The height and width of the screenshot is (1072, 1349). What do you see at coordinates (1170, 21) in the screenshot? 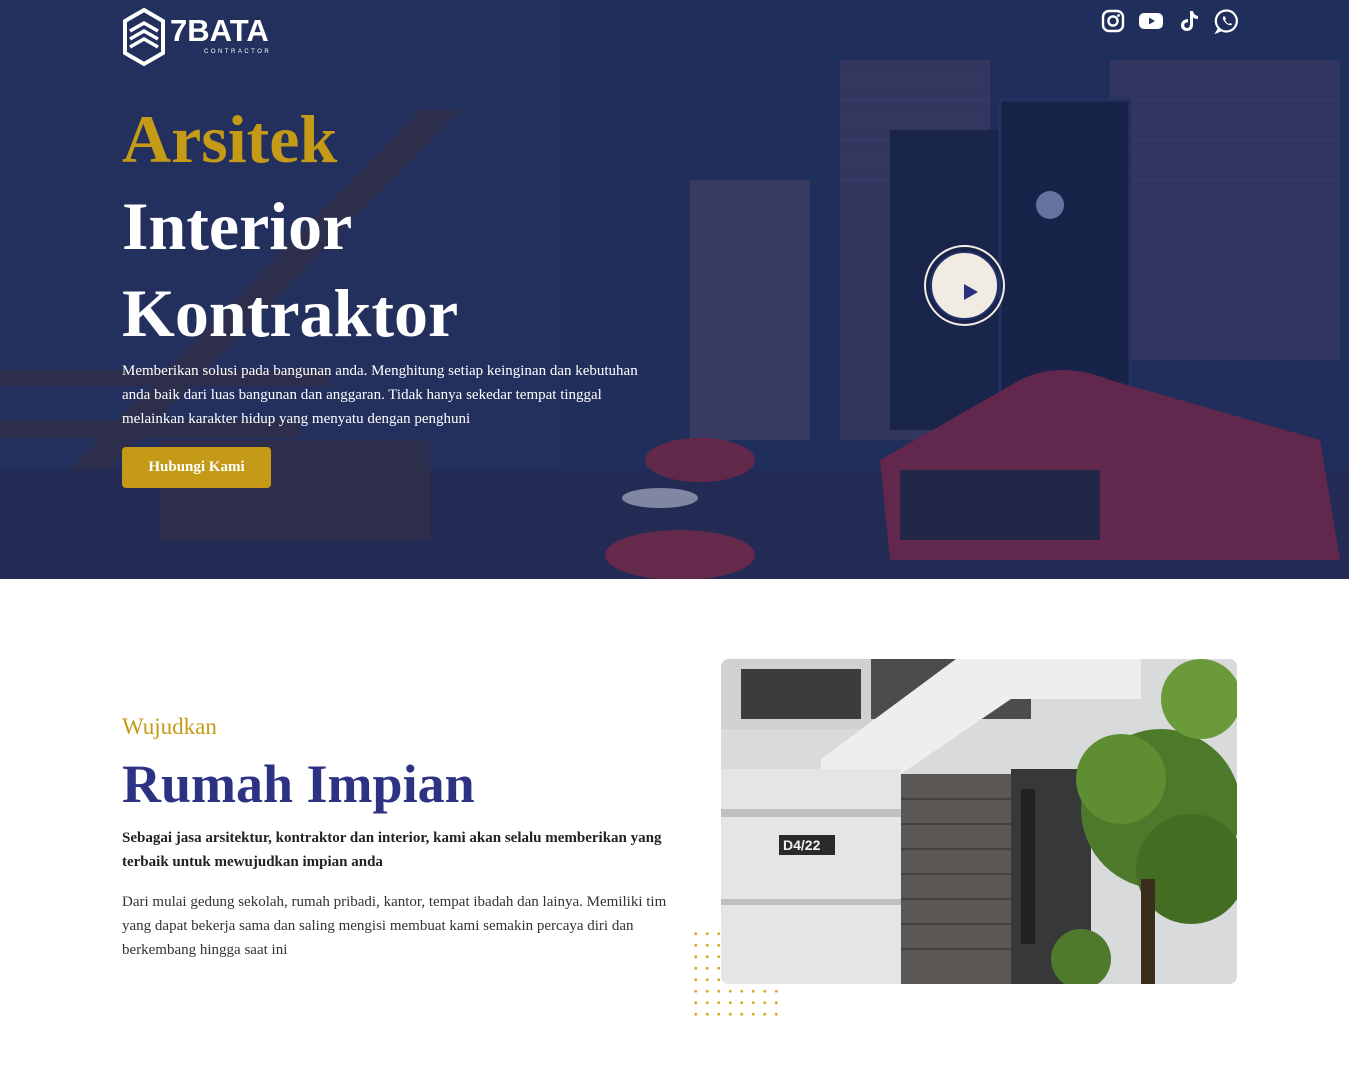
I see `social-links` at bounding box center [1170, 21].